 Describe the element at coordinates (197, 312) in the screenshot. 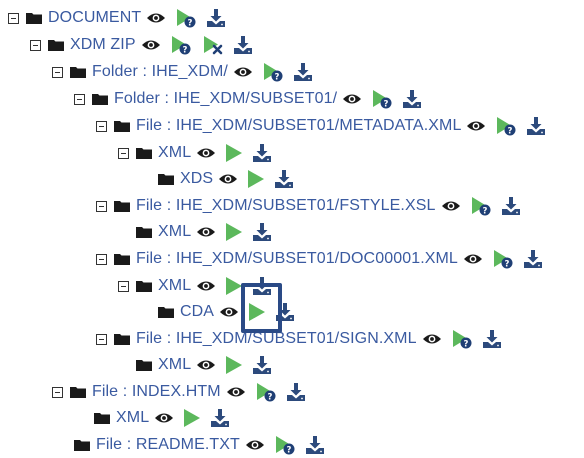

I see `node-label: CDA` at that location.